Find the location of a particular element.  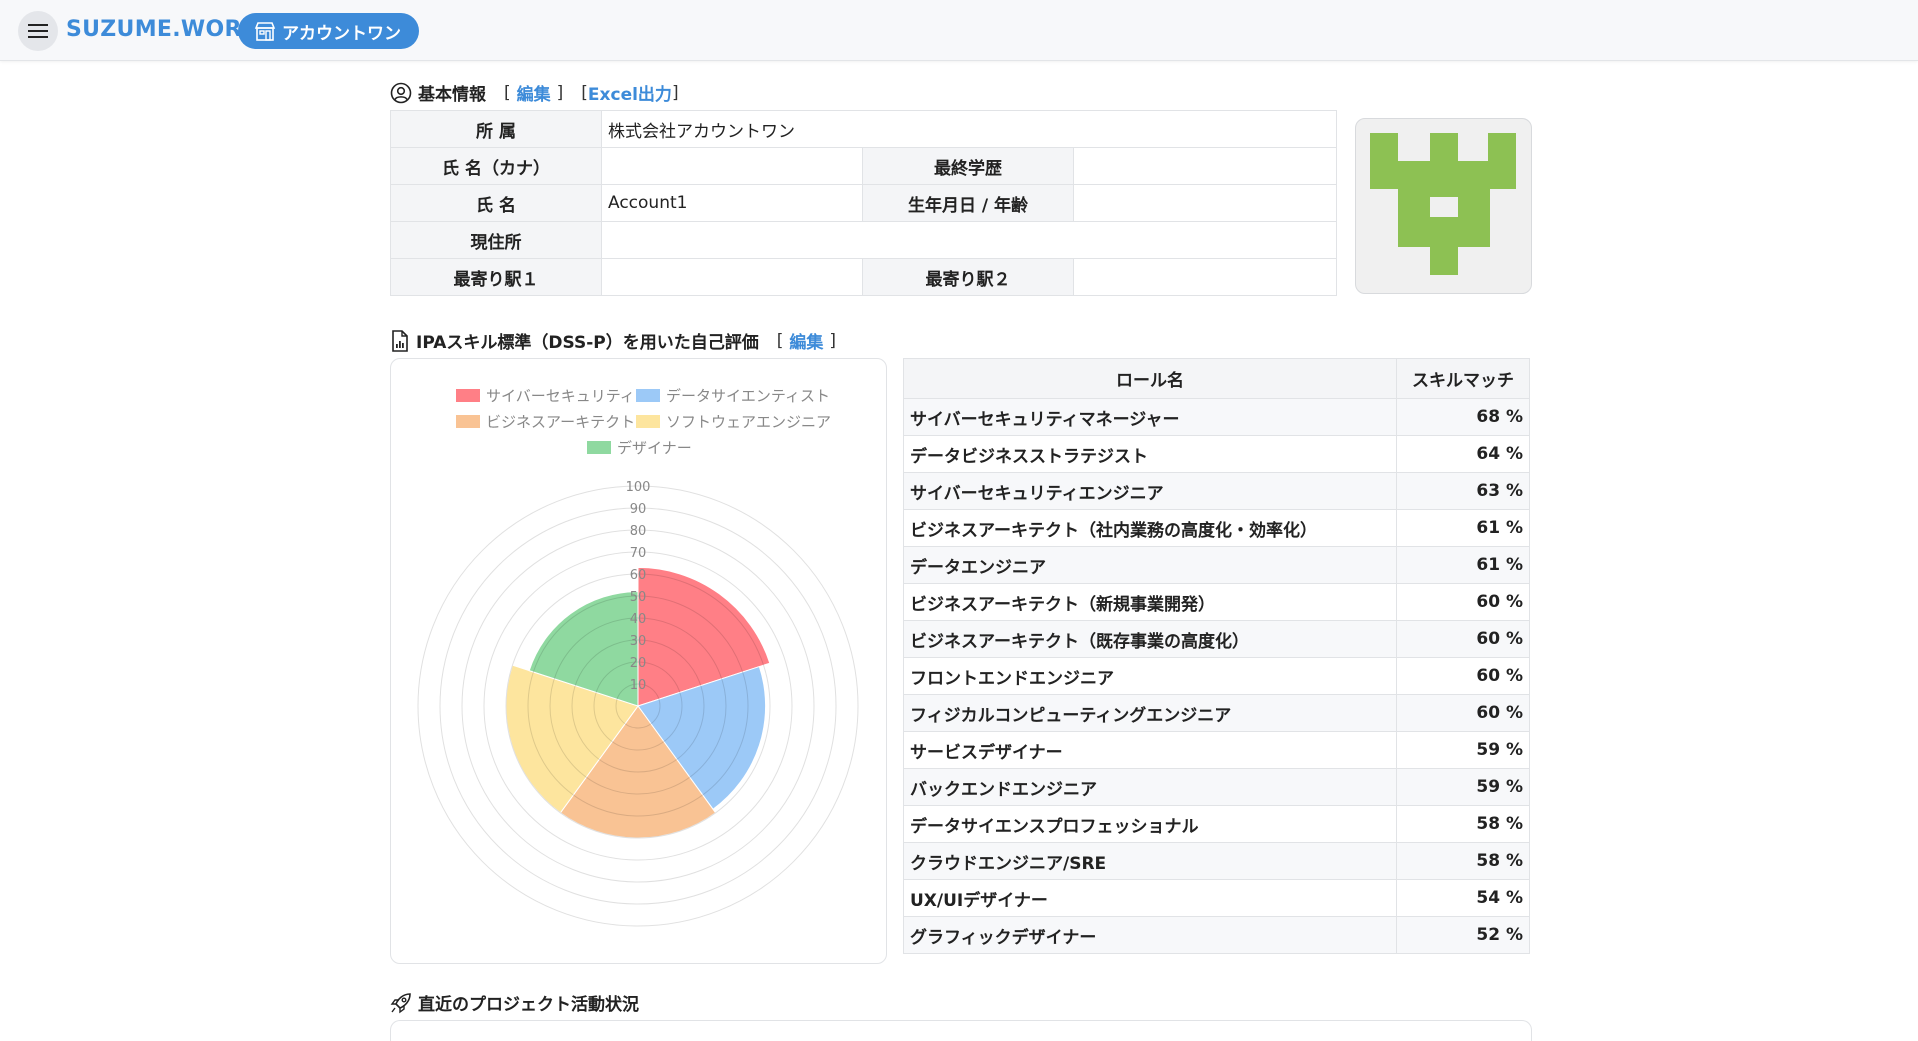

kana-value is located at coordinates (732, 166).